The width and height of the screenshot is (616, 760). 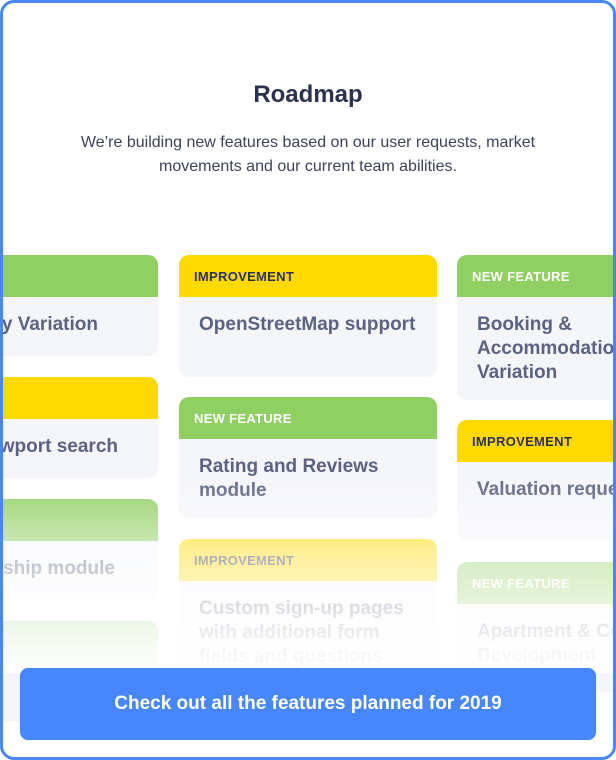 I want to click on roadmap-card: IMPROVEMENT OpenStreetMap support, so click(x=308, y=316).